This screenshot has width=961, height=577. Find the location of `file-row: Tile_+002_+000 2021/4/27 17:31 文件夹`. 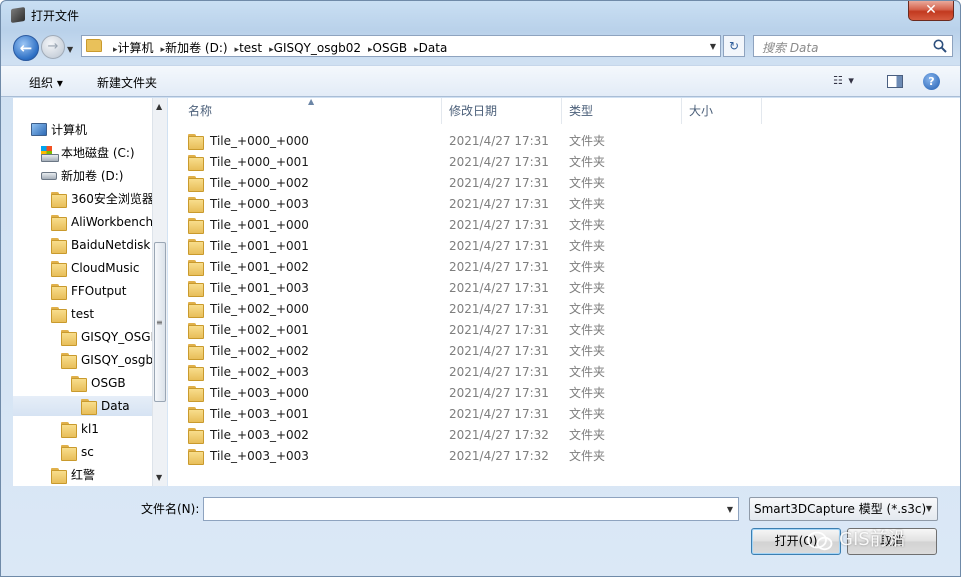

file-row: Tile_+002_+000 2021/4/27 17:31 文件夹 is located at coordinates (568, 309).